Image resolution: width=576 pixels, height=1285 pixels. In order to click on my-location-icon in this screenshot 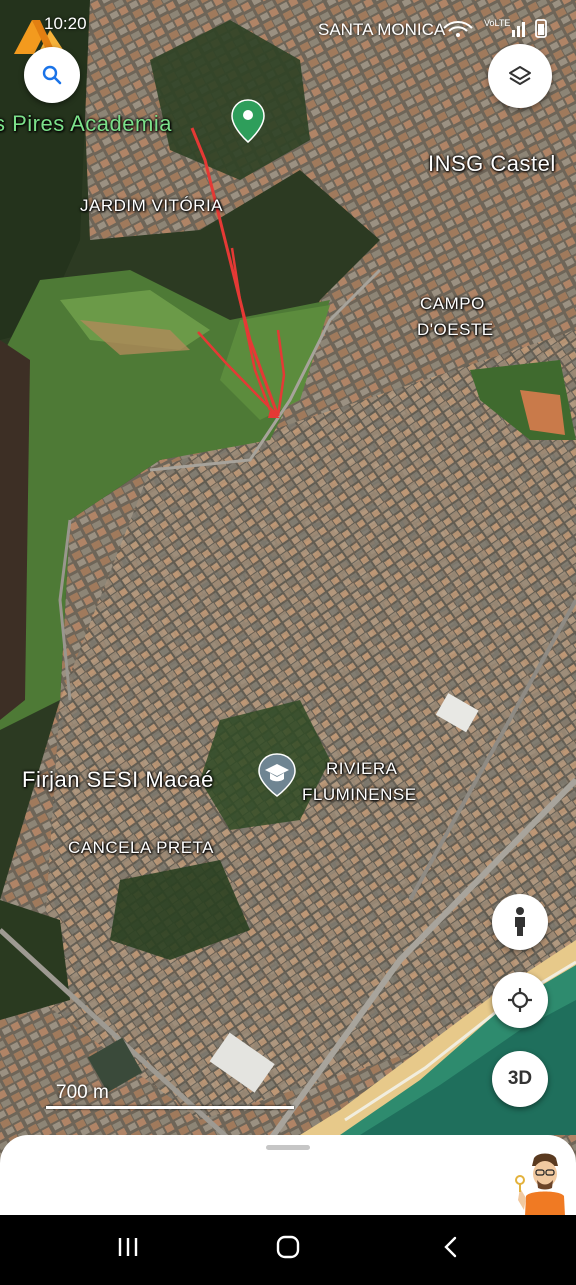, I will do `click(520, 1000)`.